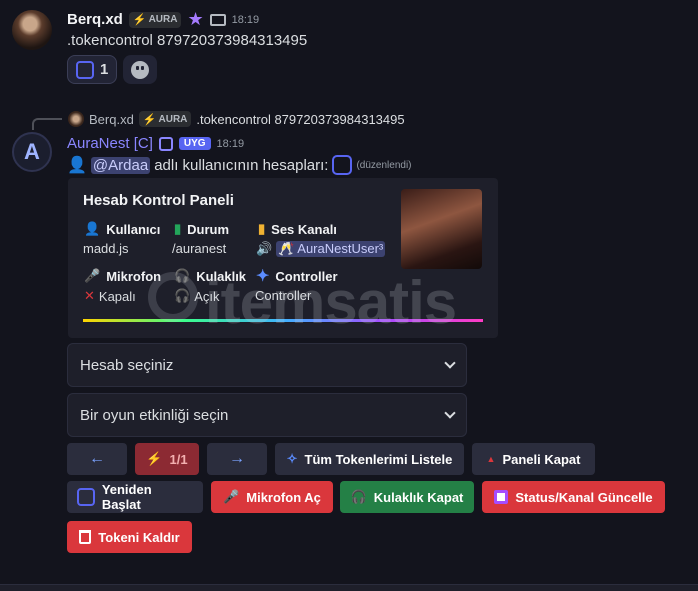 The width and height of the screenshot is (698, 591). I want to click on activity-select: Bir oyun etkinliği seçin, so click(267, 415).